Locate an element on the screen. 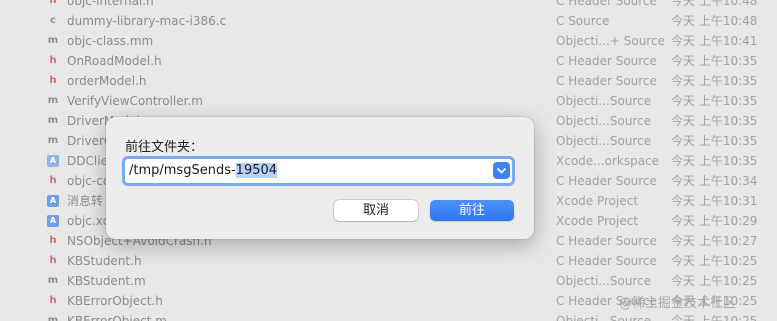 The width and height of the screenshot is (777, 321). path-input: /tmp/msgSends-19504 is located at coordinates (309, 171).